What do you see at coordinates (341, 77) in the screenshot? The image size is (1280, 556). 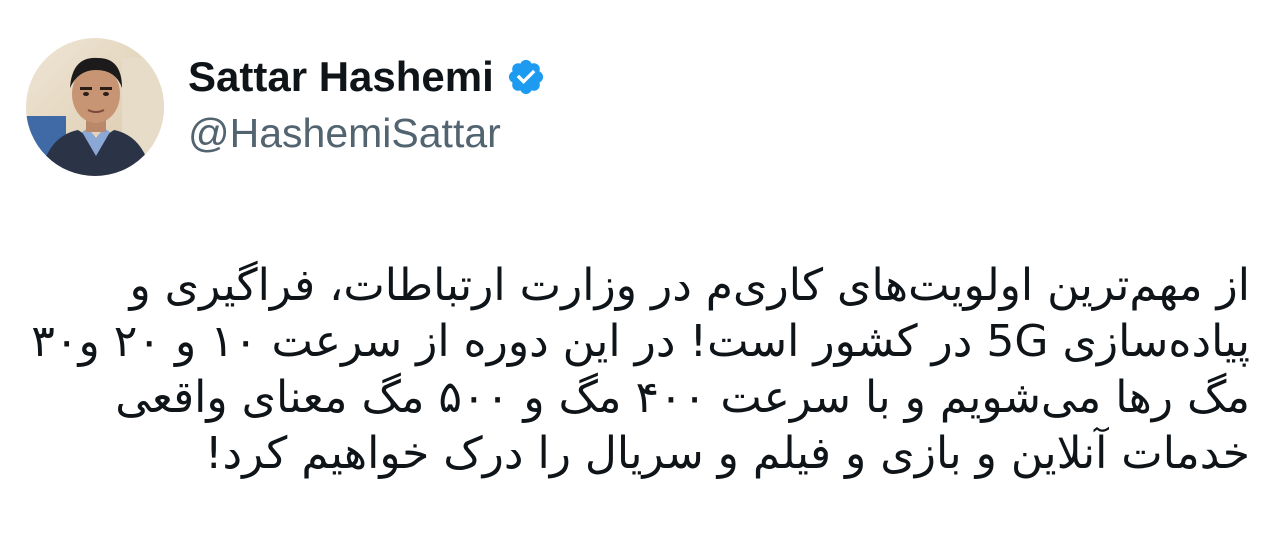 I see `display-name: Sattar Hashemi` at bounding box center [341, 77].